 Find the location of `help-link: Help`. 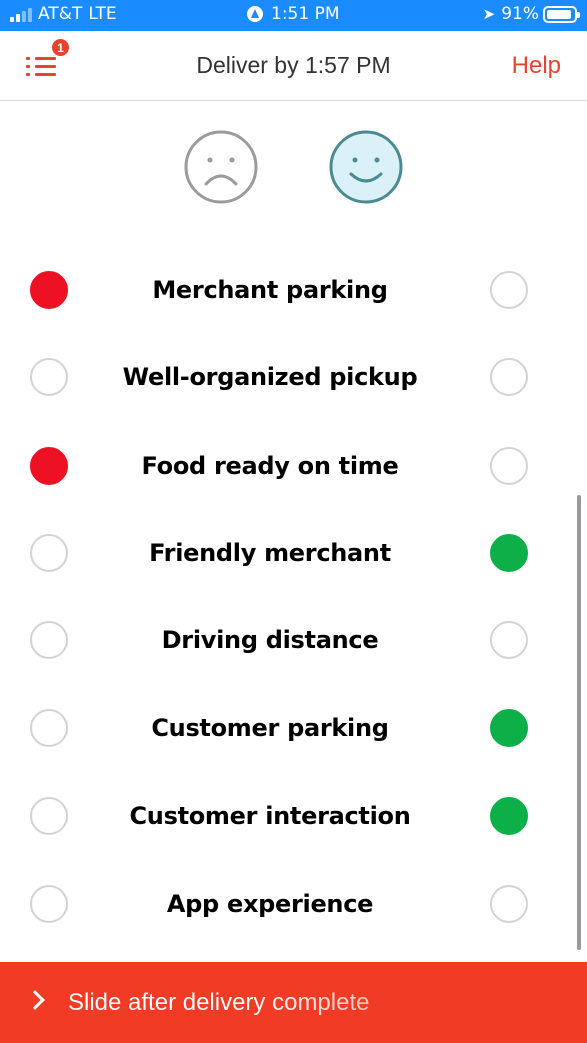

help-link: Help is located at coordinates (536, 66).